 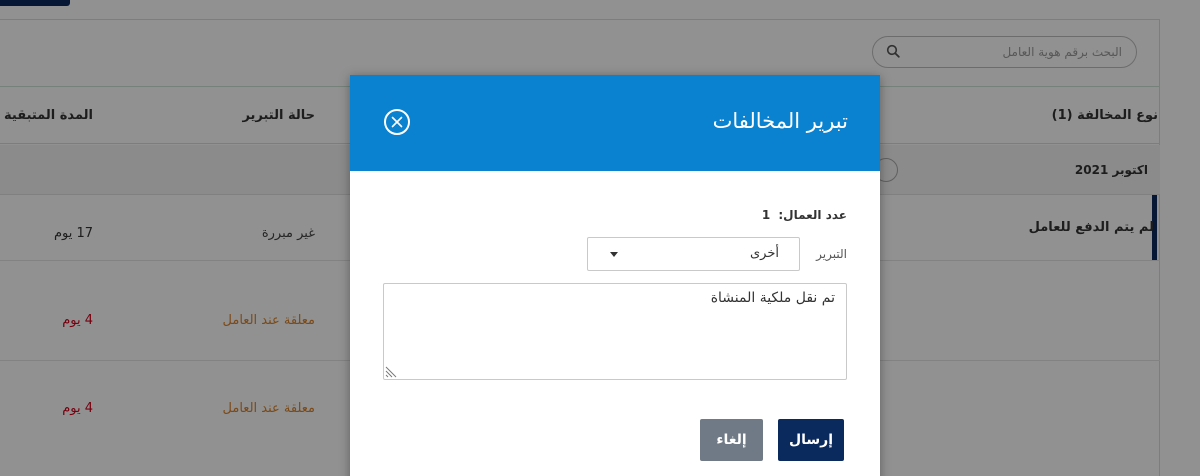 What do you see at coordinates (731, 440) in the screenshot?
I see `cancel-button: إلغاء` at bounding box center [731, 440].